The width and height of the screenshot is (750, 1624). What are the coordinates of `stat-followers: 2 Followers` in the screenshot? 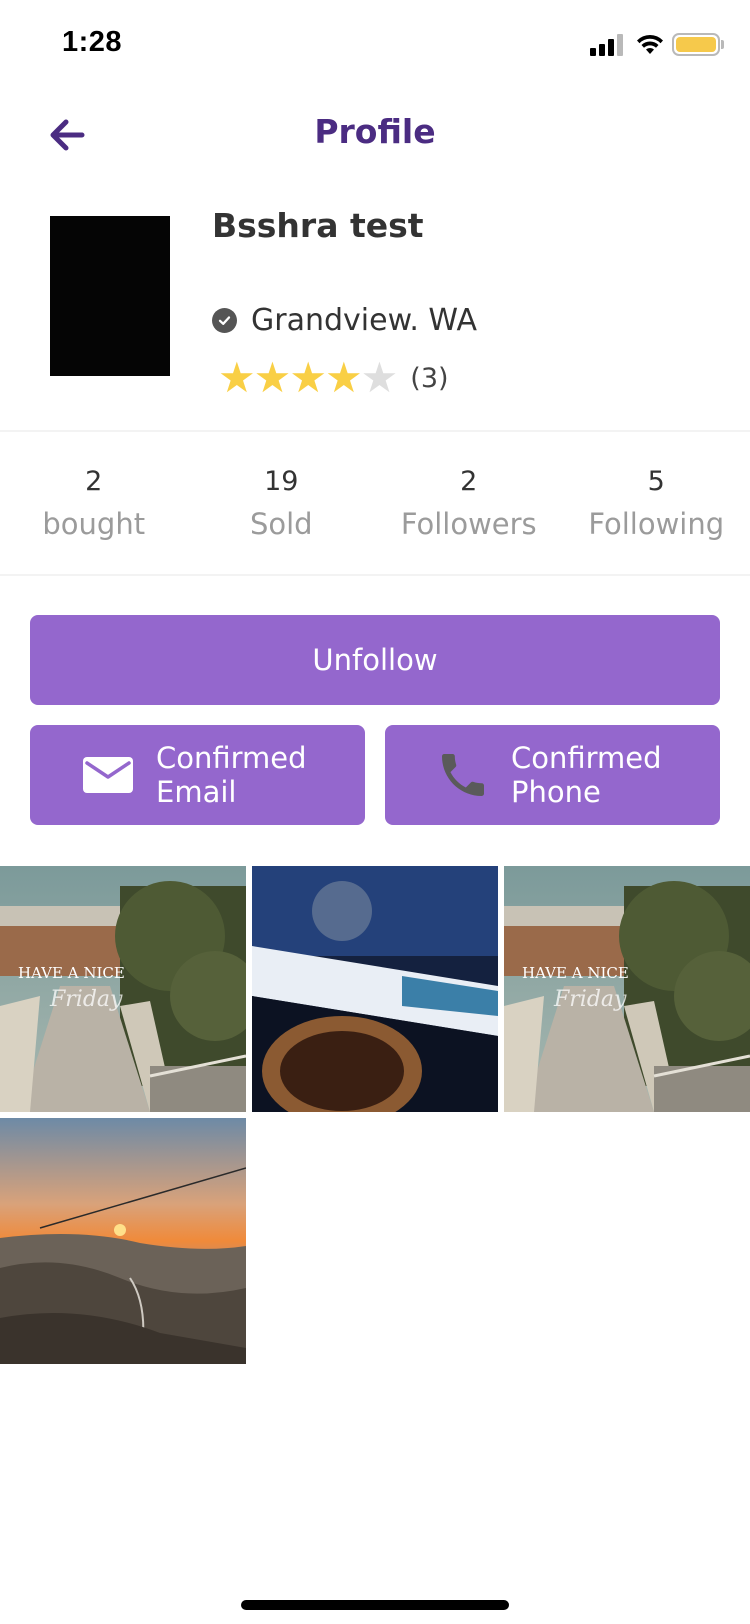 It's located at (469, 502).